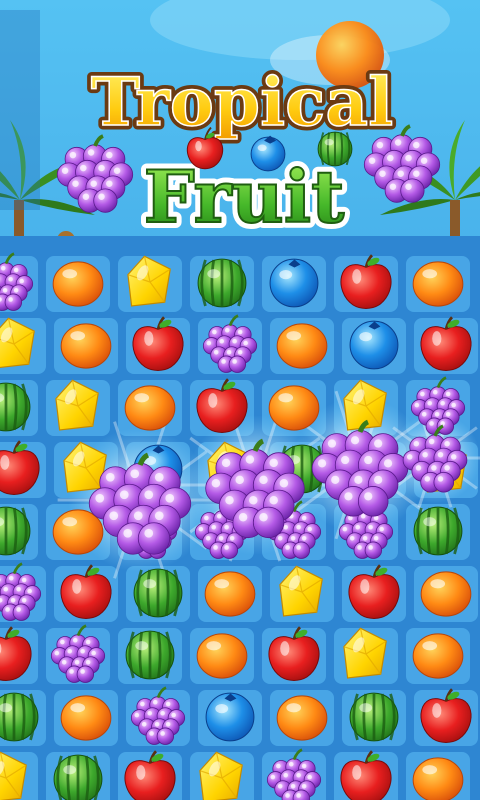  Describe the element at coordinates (244, 196) in the screenshot. I see `title-line2-fill: Fruit` at that location.